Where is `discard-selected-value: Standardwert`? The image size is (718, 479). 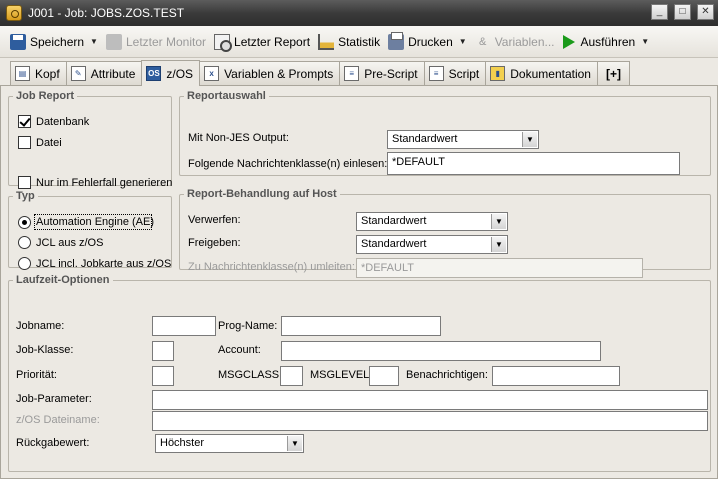
discard-selected-value: Standardwert is located at coordinates (394, 221).